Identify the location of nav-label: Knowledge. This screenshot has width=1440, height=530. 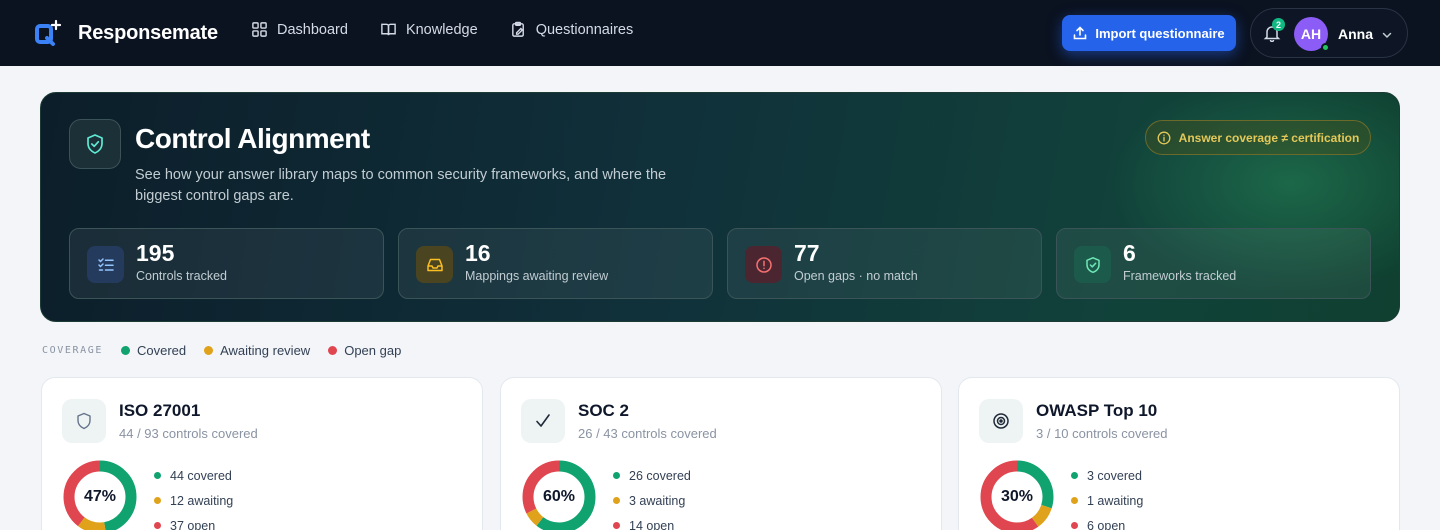
(441, 29).